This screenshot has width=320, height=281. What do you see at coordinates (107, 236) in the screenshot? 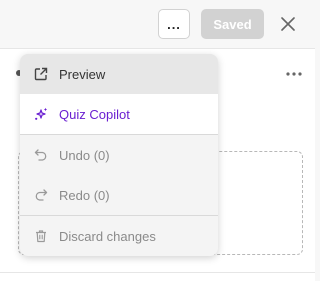
I see `menu-item-label: Discard changes` at bounding box center [107, 236].